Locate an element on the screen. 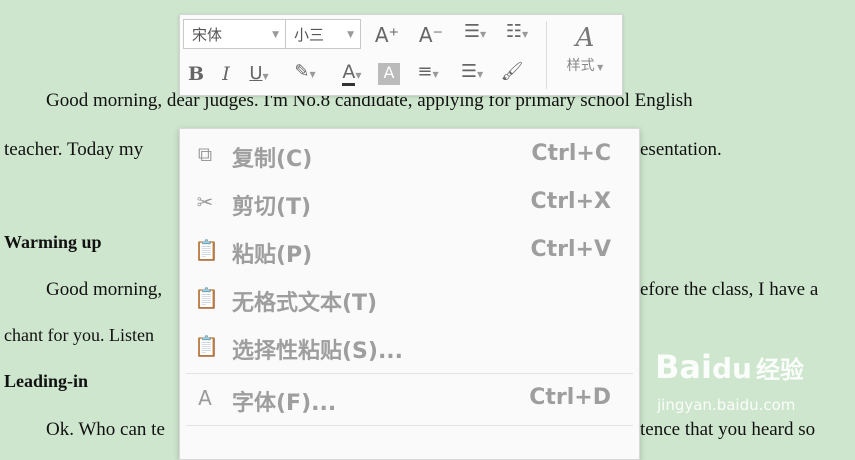  baidu-jingyan-watermark: Baidu 经验 jingyan.baidu.com is located at coordinates (755, 384).